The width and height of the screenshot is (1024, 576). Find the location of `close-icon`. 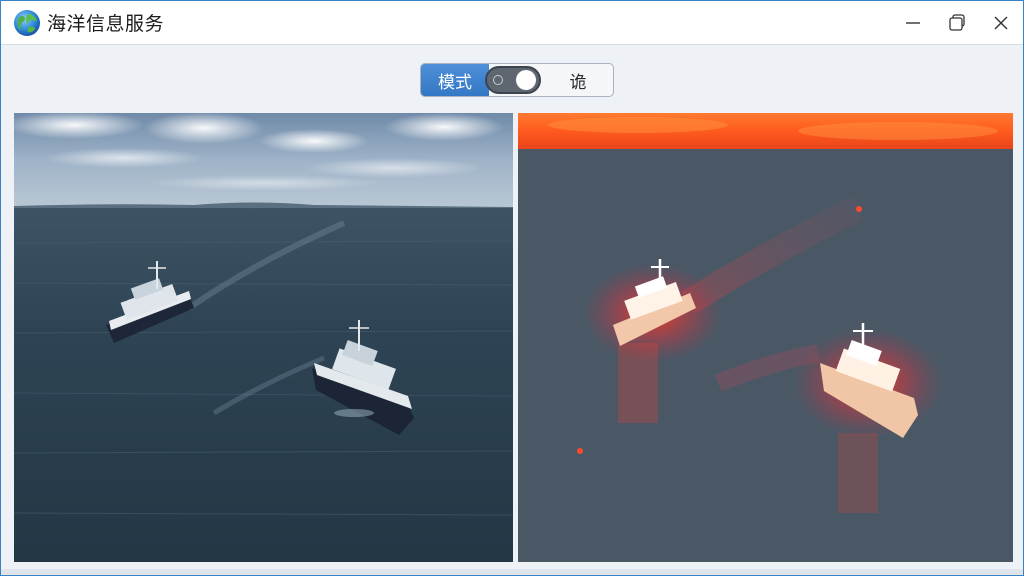

close-icon is located at coordinates (1001, 23).